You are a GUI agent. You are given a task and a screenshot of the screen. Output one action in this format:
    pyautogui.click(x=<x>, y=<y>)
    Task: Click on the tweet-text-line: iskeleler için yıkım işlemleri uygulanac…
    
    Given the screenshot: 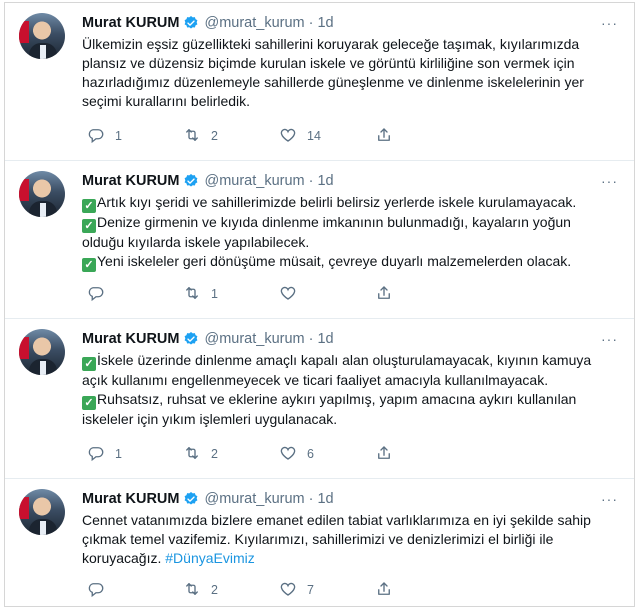 What is the action you would take?
    pyautogui.click(x=352, y=419)
    